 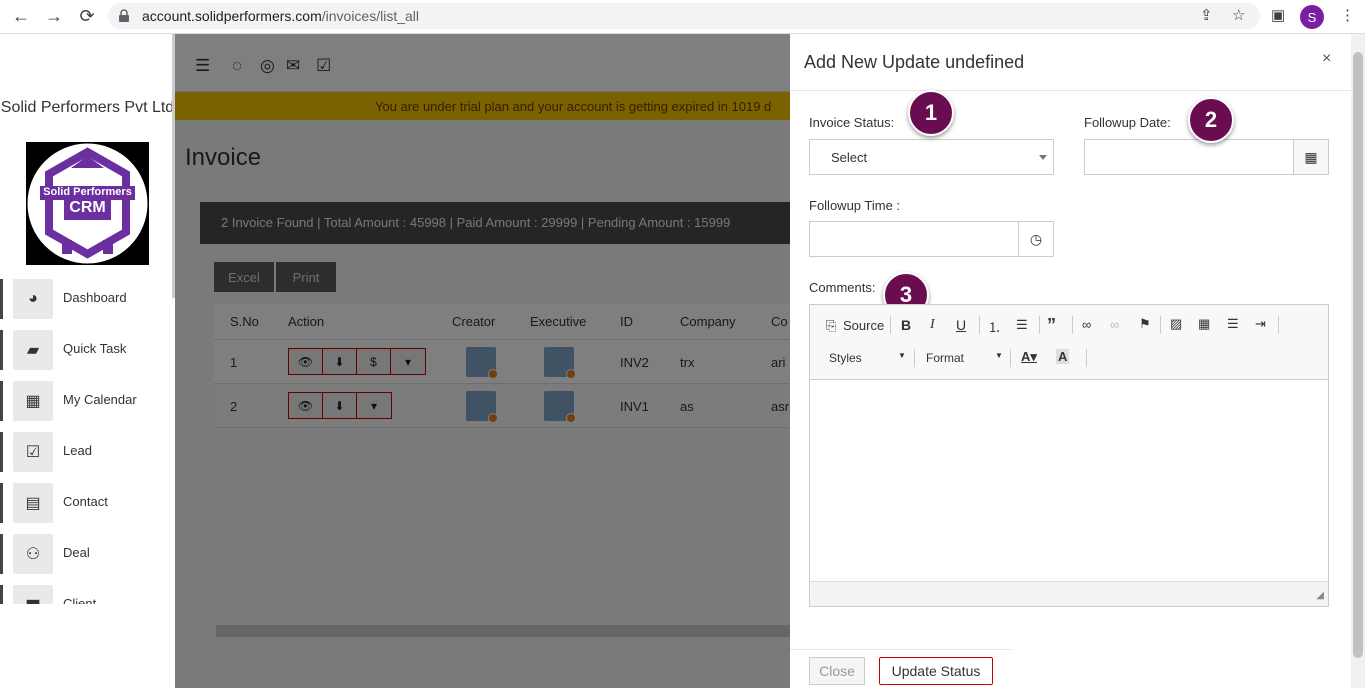 I want to click on side-panel-icon: ▣, so click(x=1278, y=15).